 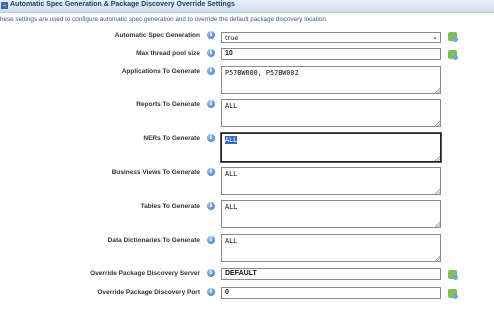 I want to click on business-views-textarea: ALL, so click(x=331, y=181).